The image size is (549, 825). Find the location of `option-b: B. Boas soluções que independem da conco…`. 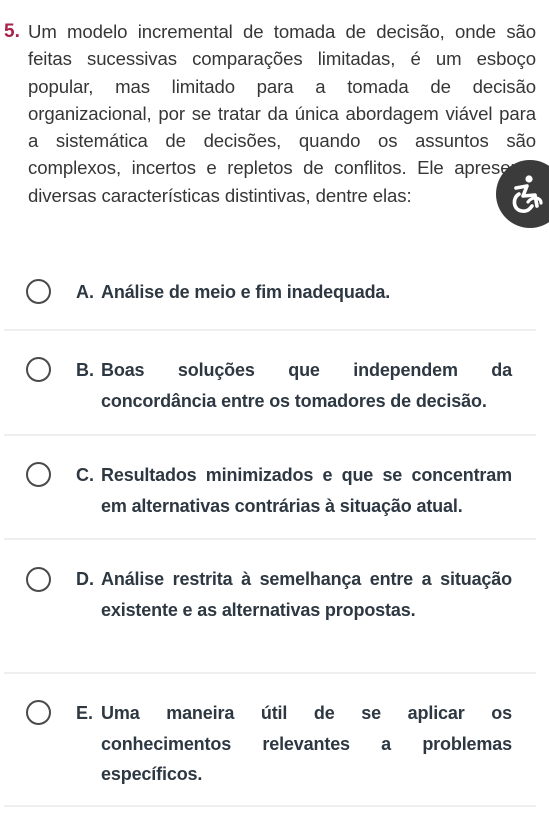

option-b: B. Boas soluções que independem da conco… is located at coordinates (270, 383).